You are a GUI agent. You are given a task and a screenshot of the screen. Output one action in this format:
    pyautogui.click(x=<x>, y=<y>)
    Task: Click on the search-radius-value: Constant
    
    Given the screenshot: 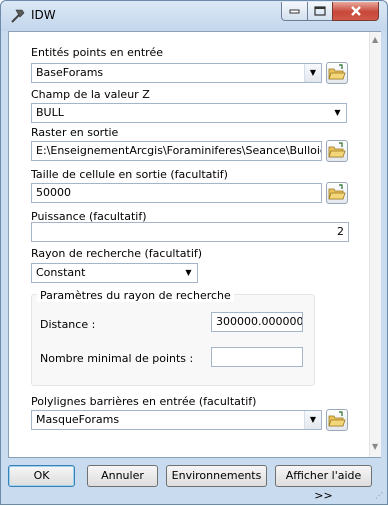 What is the action you would take?
    pyautogui.click(x=61, y=272)
    